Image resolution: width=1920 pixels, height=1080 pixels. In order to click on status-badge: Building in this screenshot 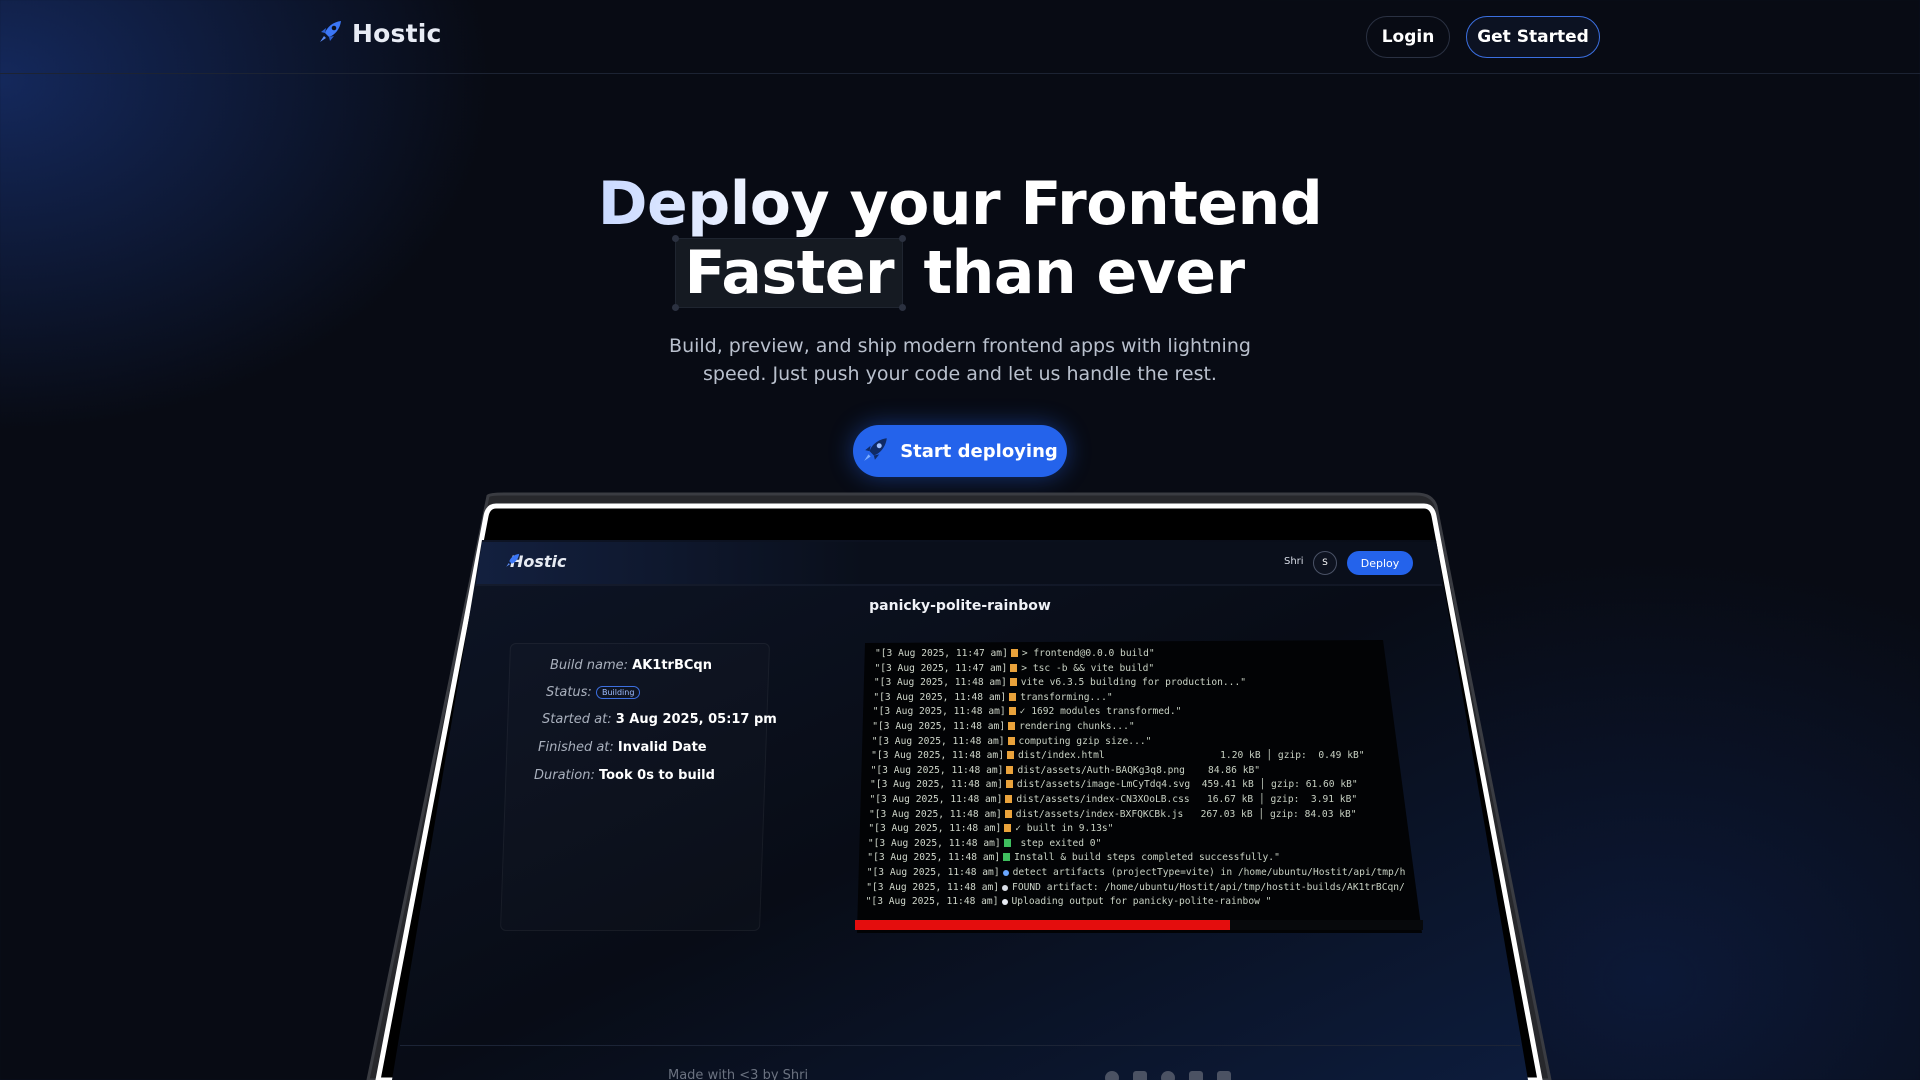, I will do `click(618, 692)`.